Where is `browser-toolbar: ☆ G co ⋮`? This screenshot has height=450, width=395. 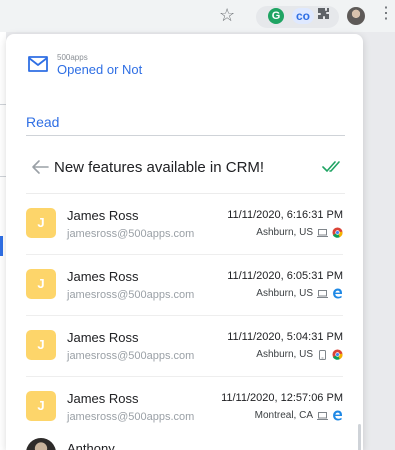
browser-toolbar: ☆ G co ⋮ is located at coordinates (197, 16).